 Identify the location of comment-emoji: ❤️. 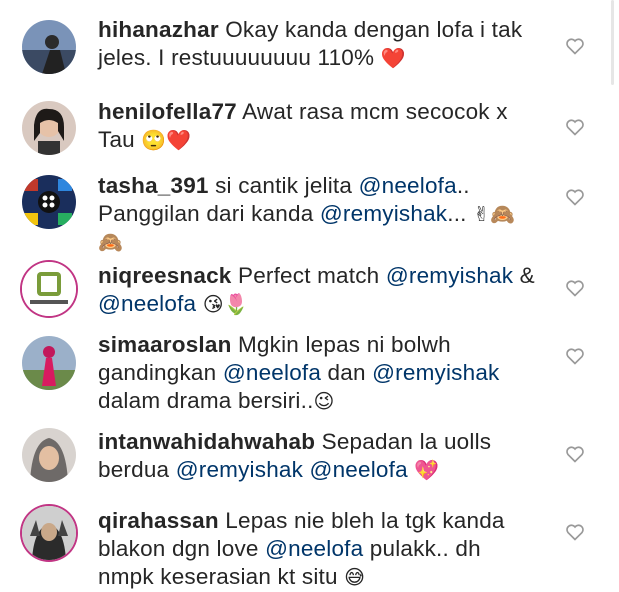
(393, 59).